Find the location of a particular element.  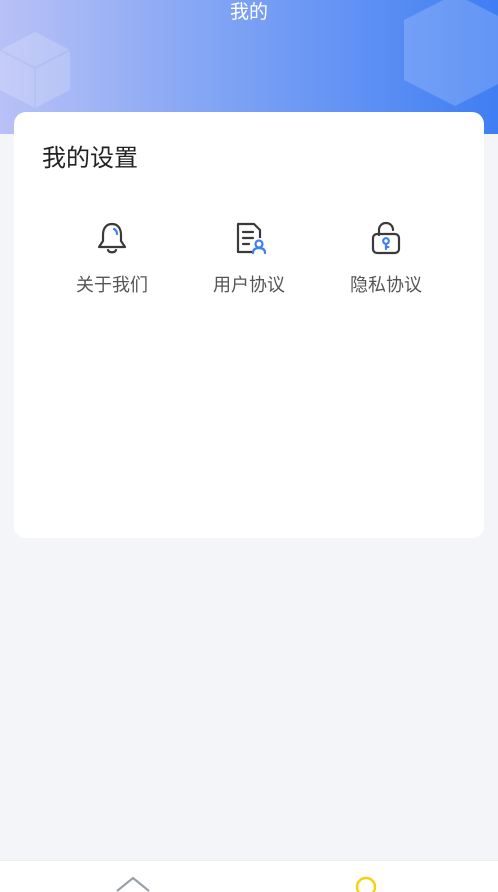

page-title: 我的 is located at coordinates (248, 12).